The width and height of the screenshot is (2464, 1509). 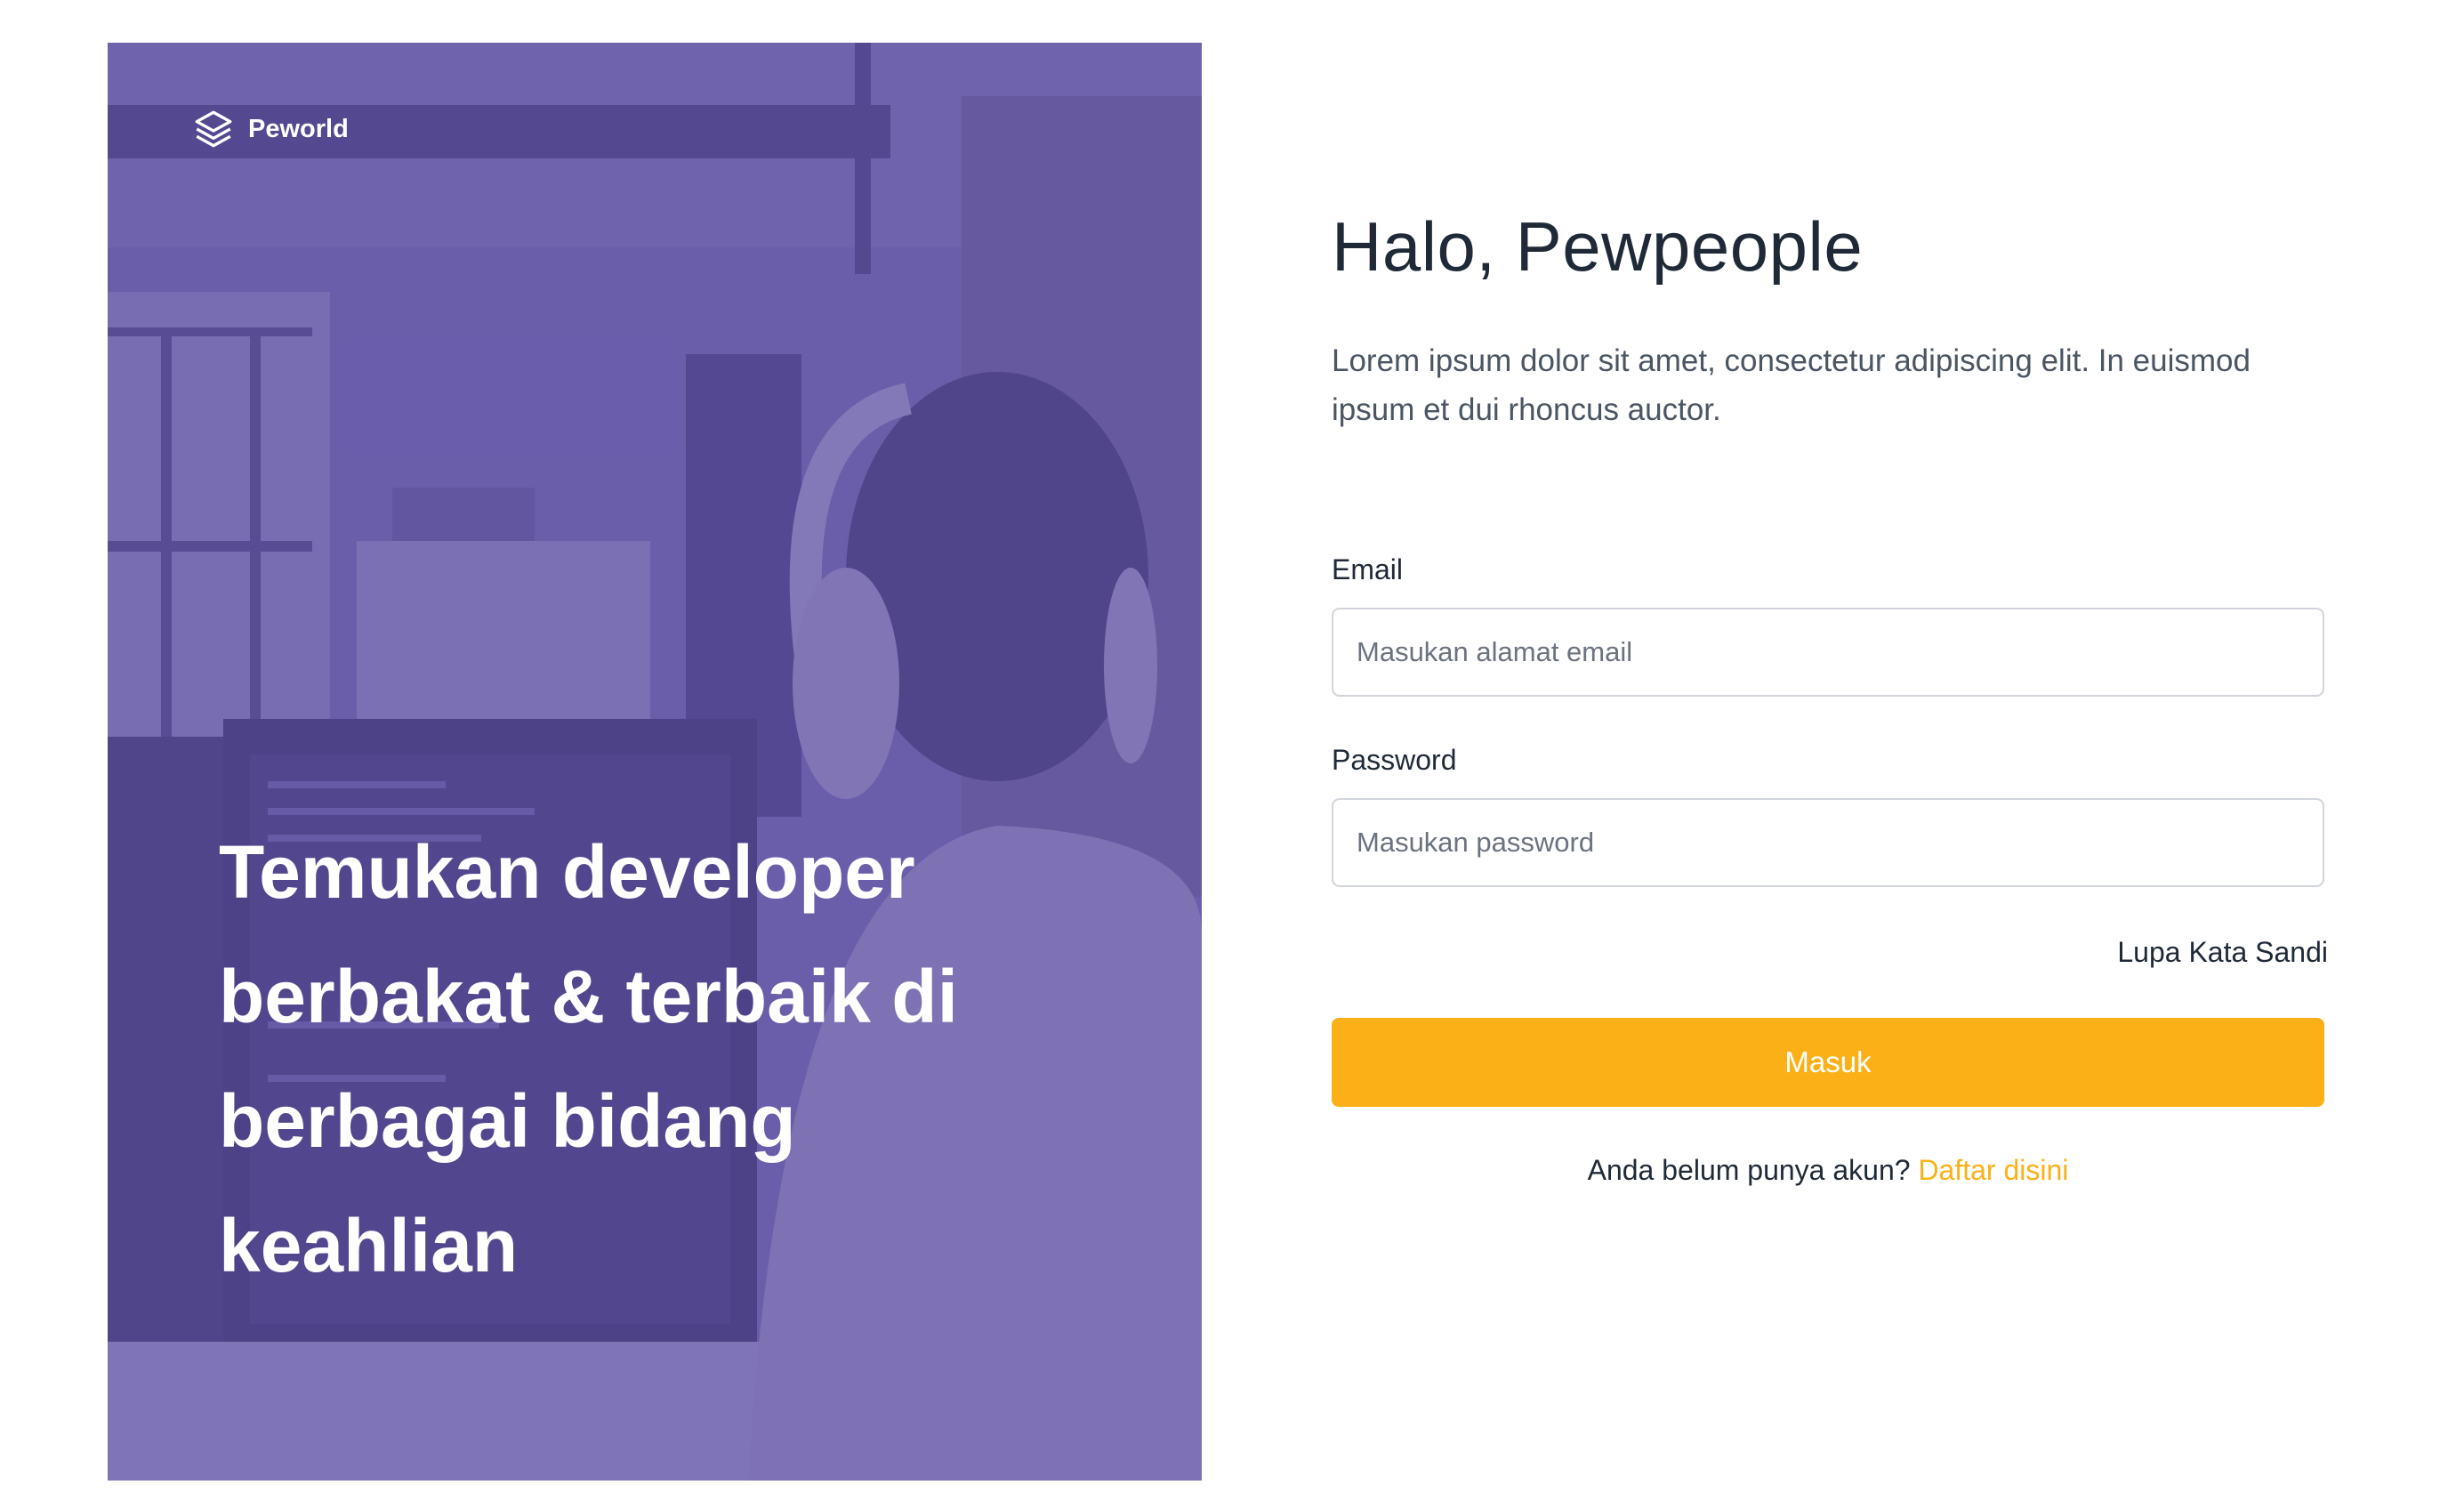 What do you see at coordinates (1753, 1170) in the screenshot?
I see `signup-prompt: Anda belum punya akun?` at bounding box center [1753, 1170].